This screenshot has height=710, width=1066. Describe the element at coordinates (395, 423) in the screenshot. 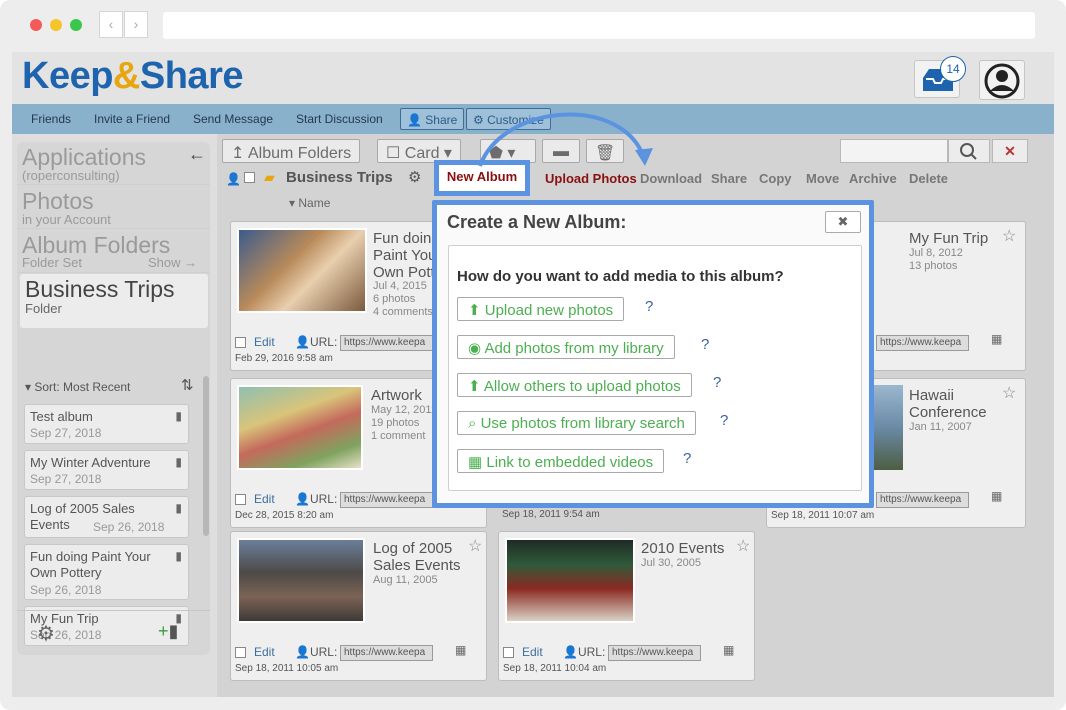

I see `photo-count: 19 photos` at that location.